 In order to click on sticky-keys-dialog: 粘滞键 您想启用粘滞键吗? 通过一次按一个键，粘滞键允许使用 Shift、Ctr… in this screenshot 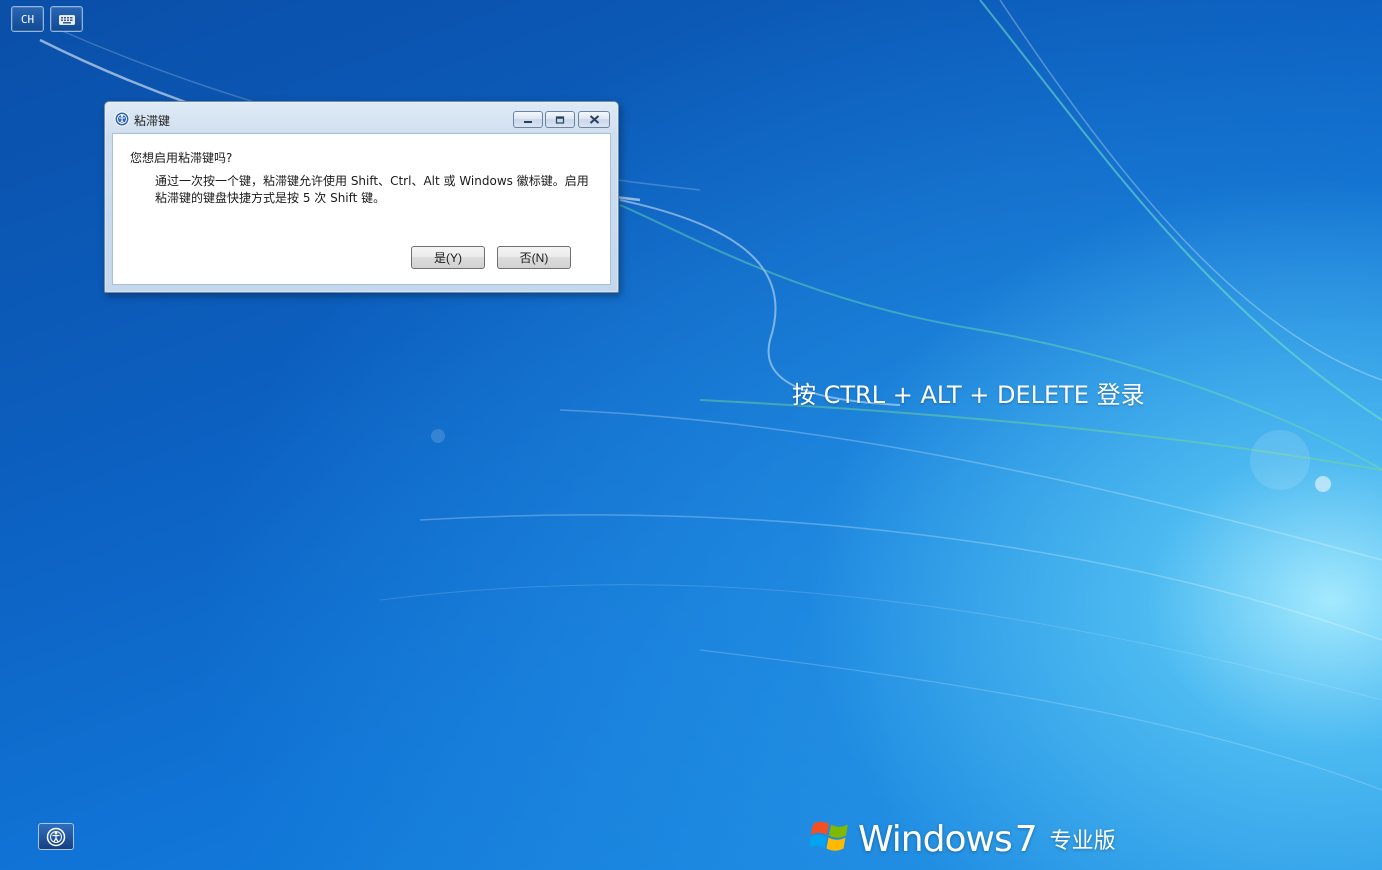, I will do `click(361, 197)`.